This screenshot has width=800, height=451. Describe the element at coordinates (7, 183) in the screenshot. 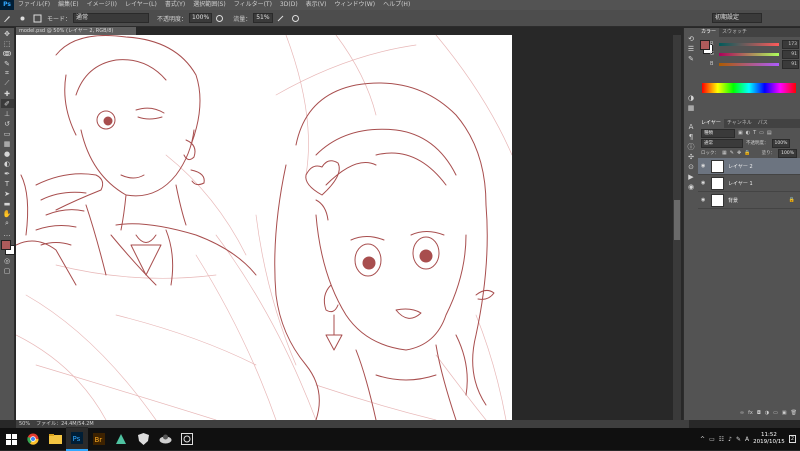

I see `type-tool-icon: T` at that location.